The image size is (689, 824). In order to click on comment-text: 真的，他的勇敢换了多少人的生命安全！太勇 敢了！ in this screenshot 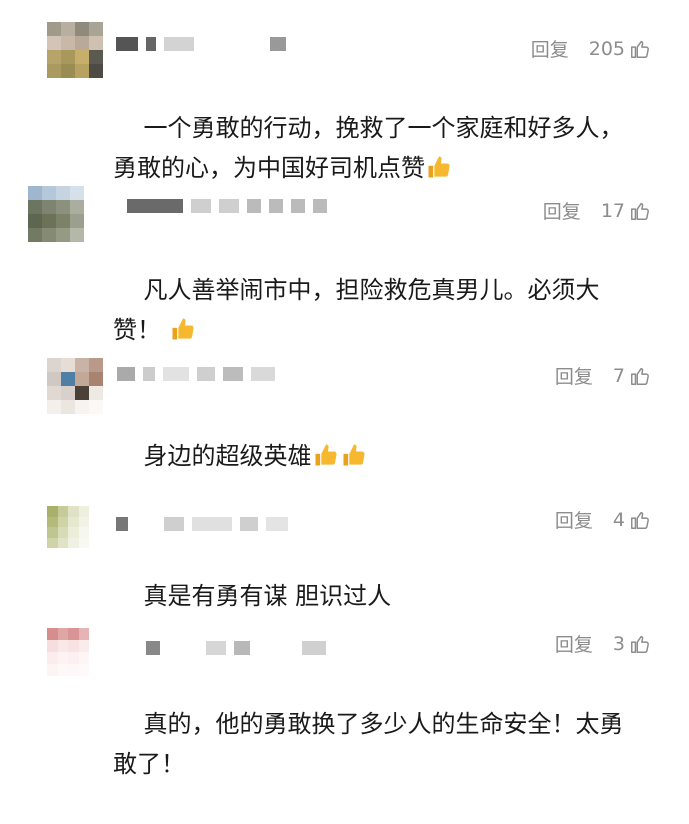, I will do `click(368, 744)`.